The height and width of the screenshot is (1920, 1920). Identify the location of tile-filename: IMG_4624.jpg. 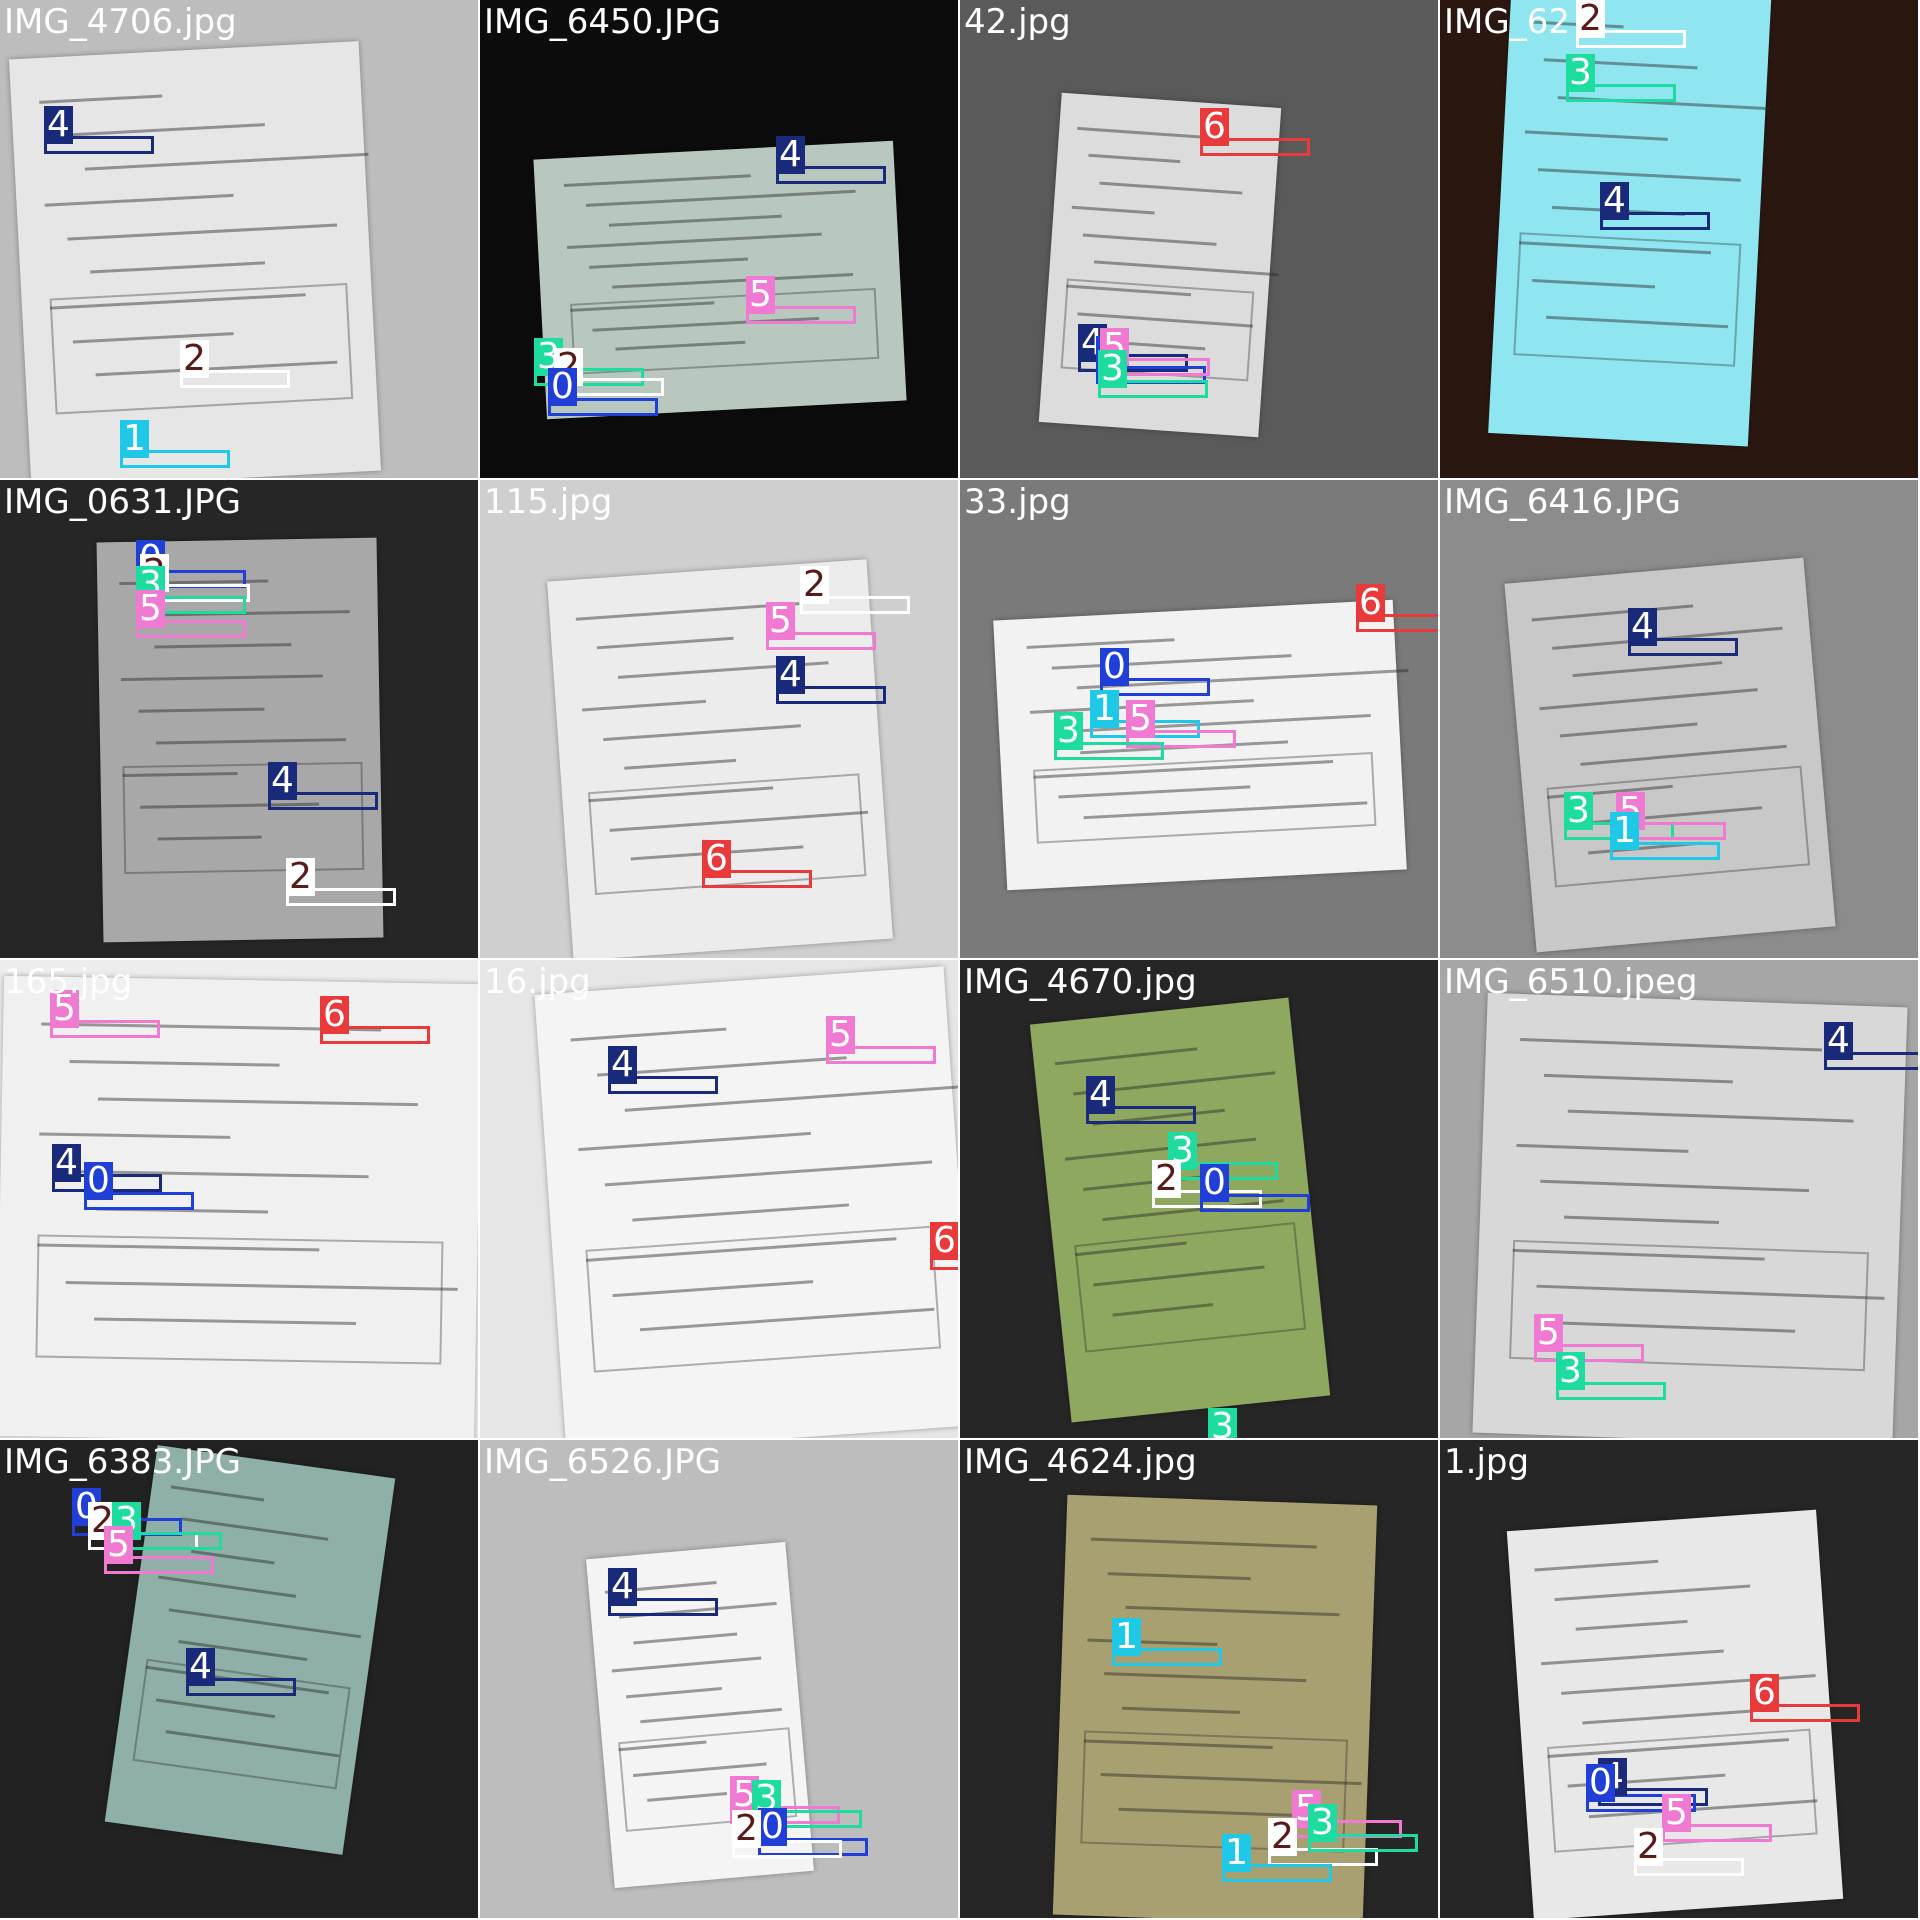
(1080, 1462).